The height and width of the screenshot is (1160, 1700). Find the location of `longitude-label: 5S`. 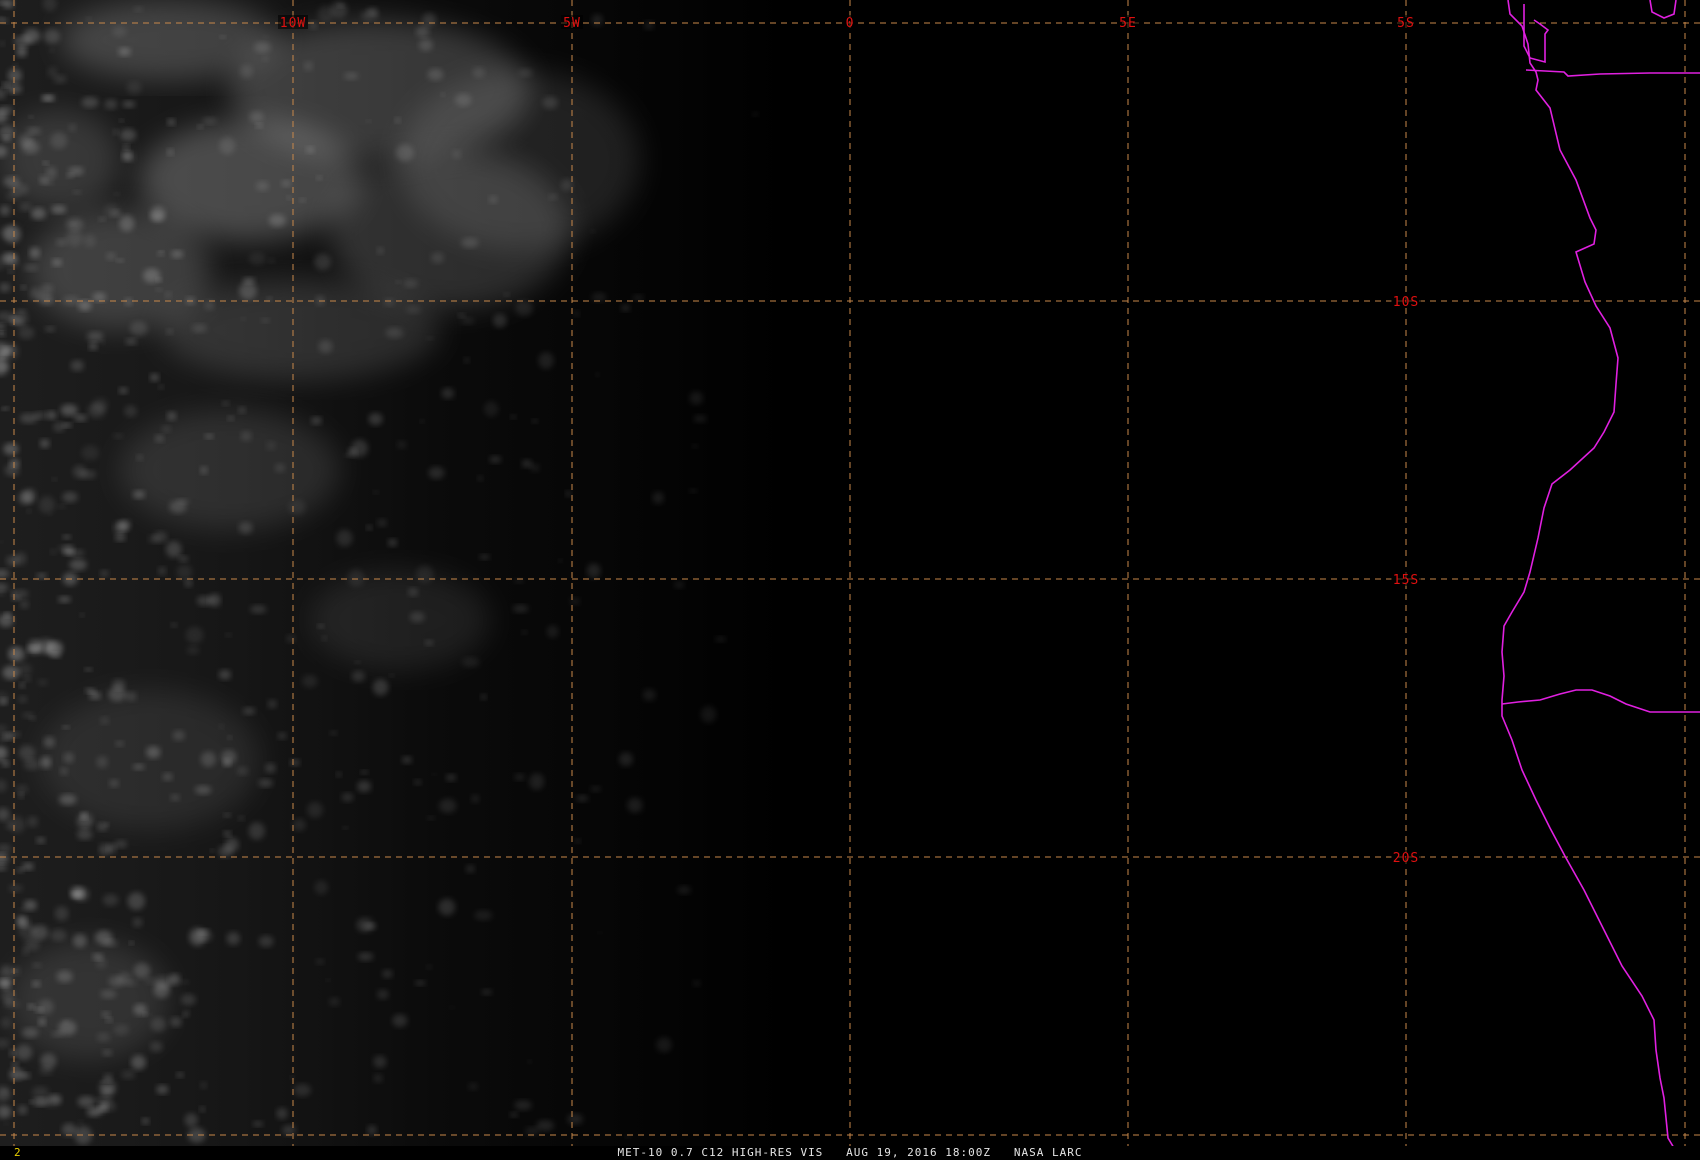

longitude-label: 5S is located at coordinates (1406, 23).